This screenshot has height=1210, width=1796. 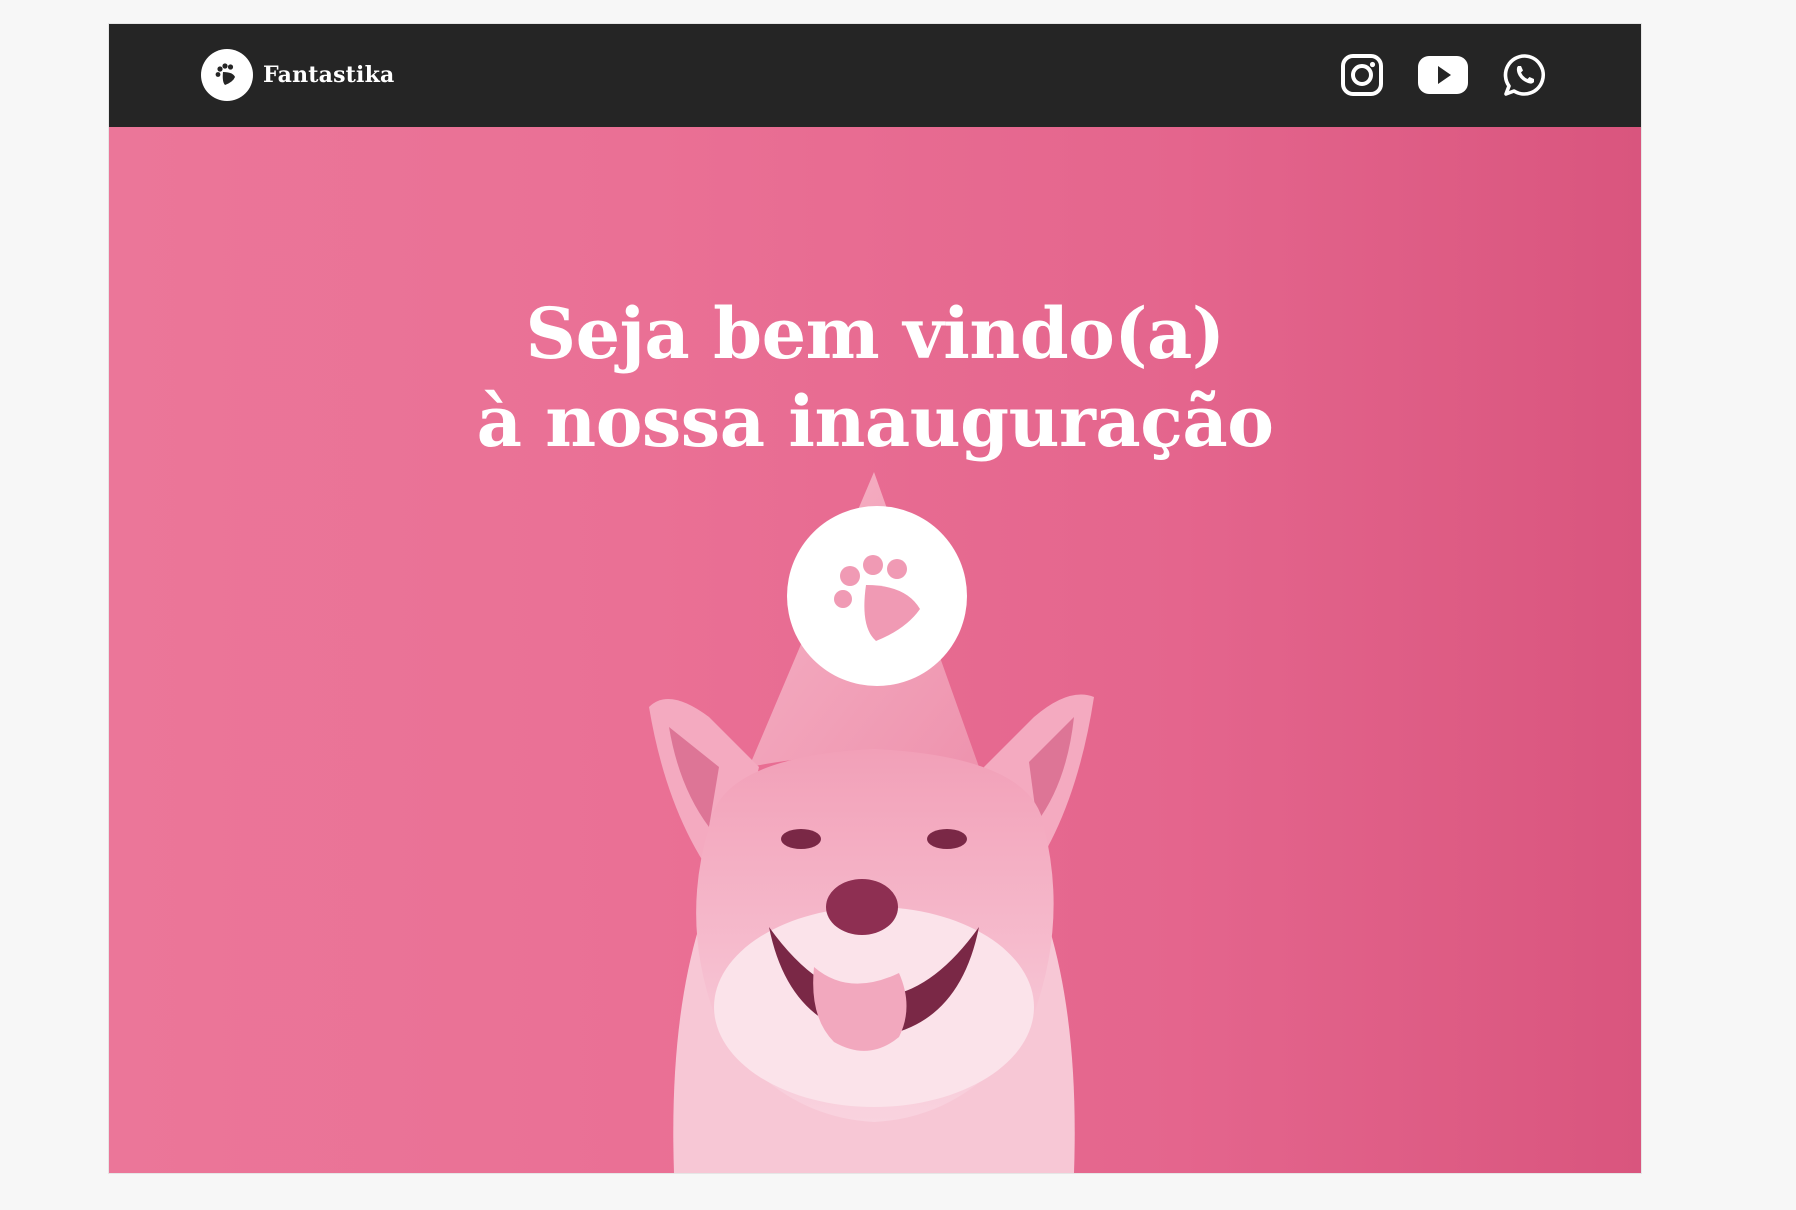 I want to click on brand-name: Fantastika, so click(x=329, y=75).